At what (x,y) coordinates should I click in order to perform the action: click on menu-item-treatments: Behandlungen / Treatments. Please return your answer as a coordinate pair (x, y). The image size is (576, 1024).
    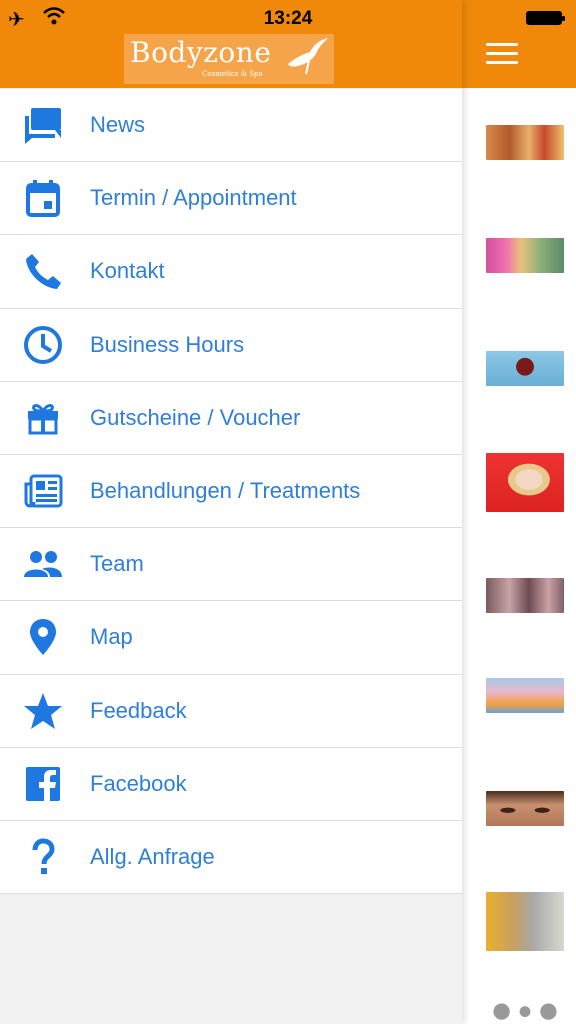
    Looking at the image, I should click on (231, 492).